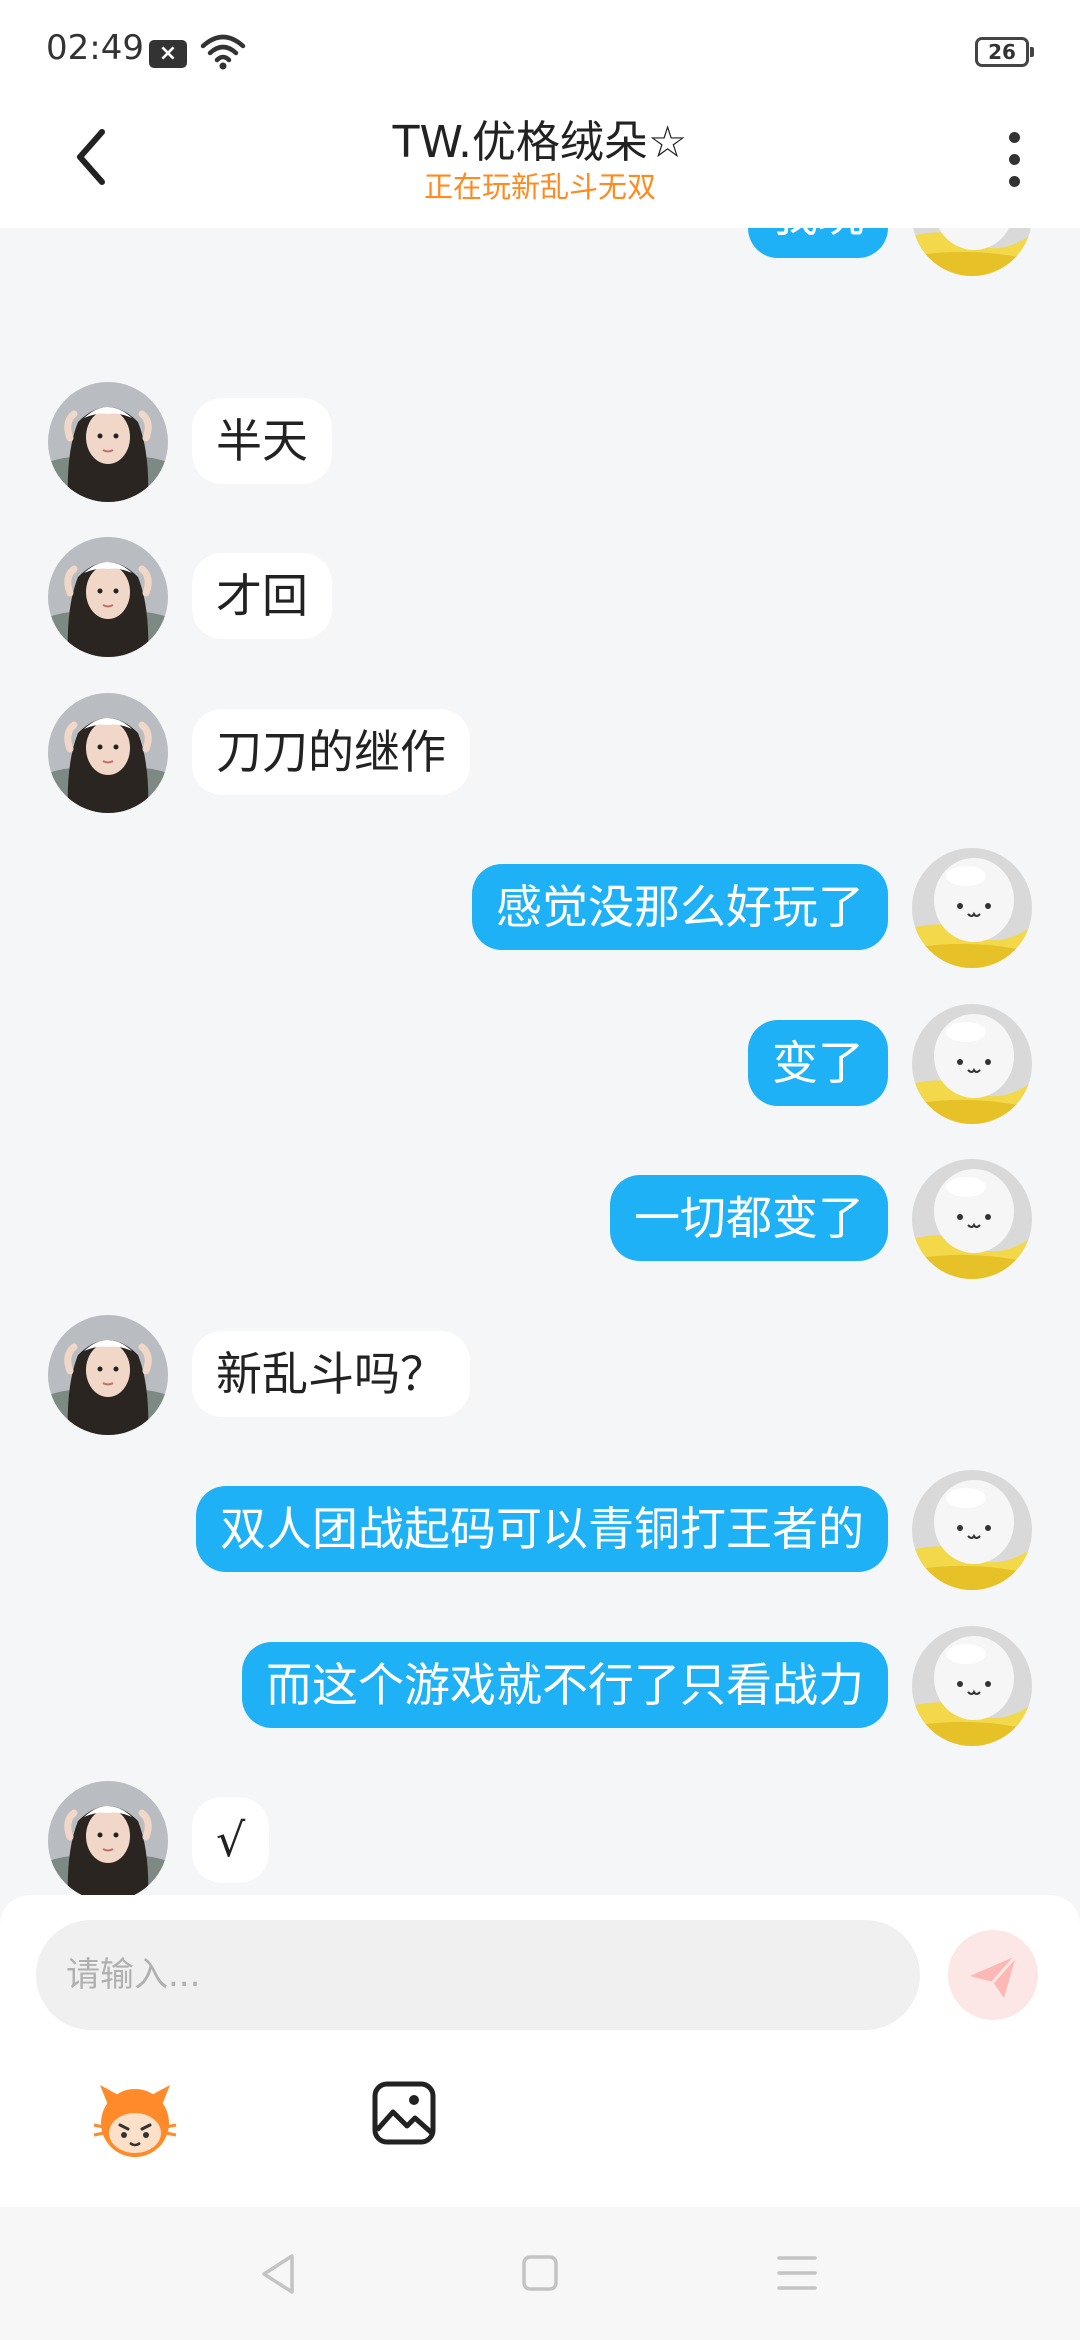 The height and width of the screenshot is (2340, 1080). What do you see at coordinates (223, 54) in the screenshot?
I see `wifi-icon` at bounding box center [223, 54].